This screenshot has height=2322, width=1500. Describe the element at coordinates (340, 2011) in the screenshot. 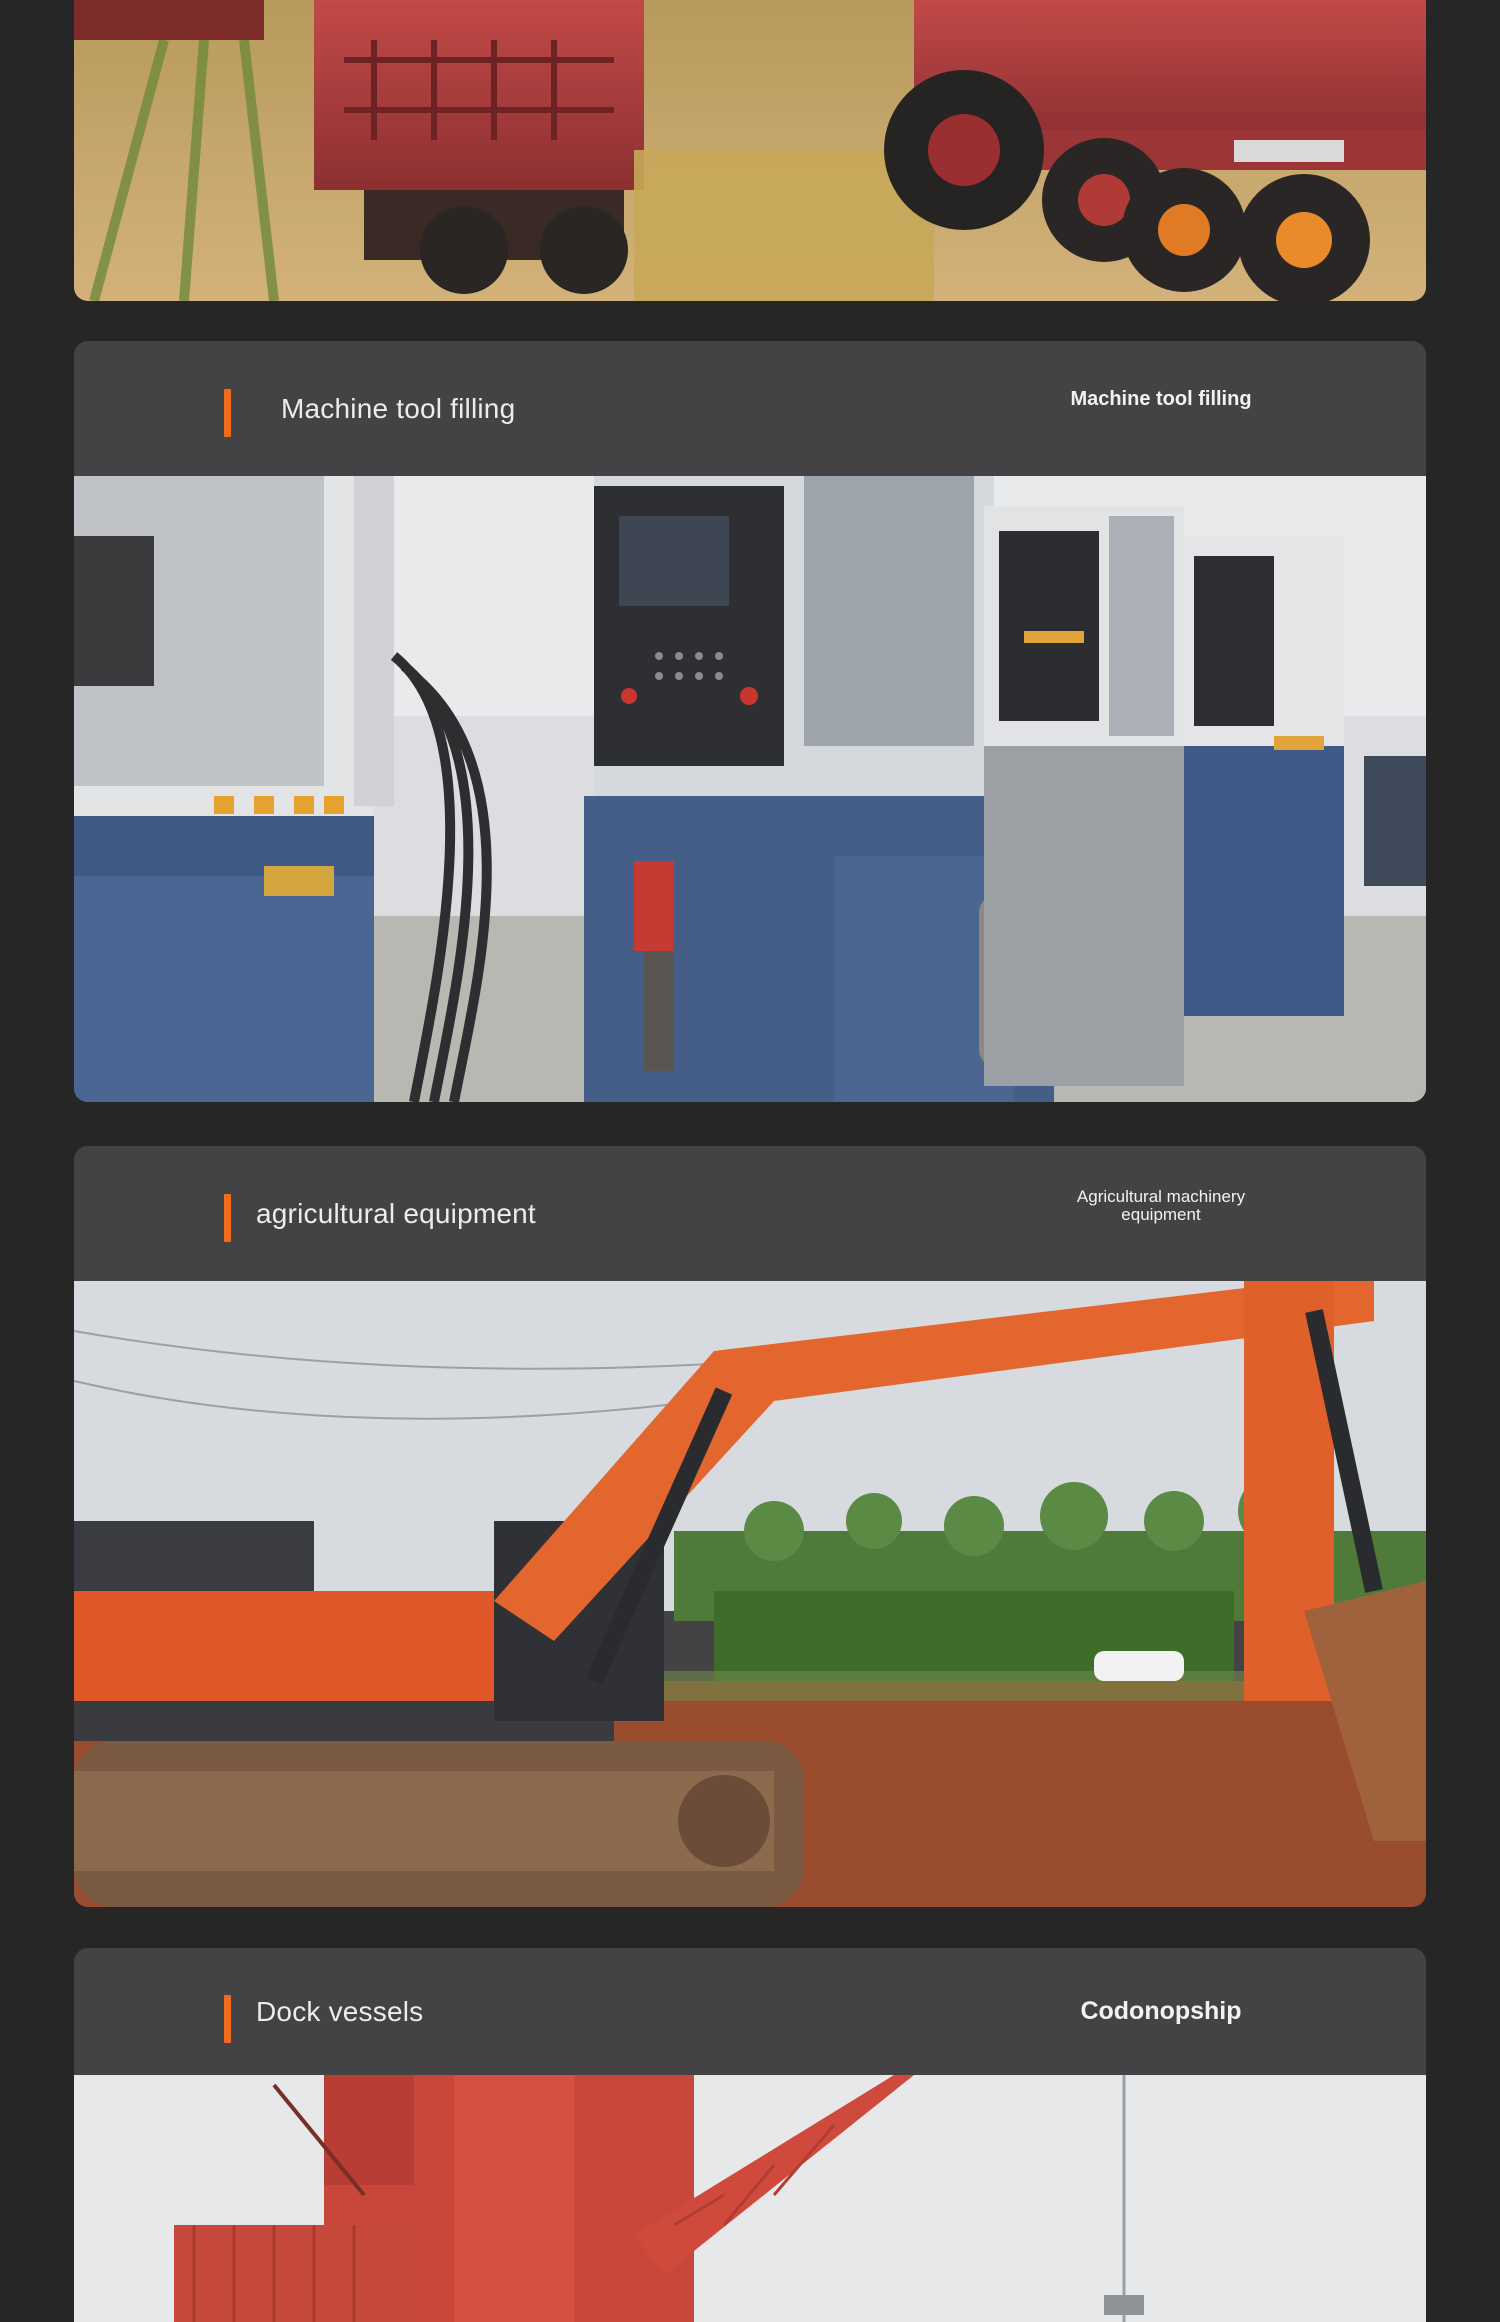

I see `section-title: Dock vessels` at that location.